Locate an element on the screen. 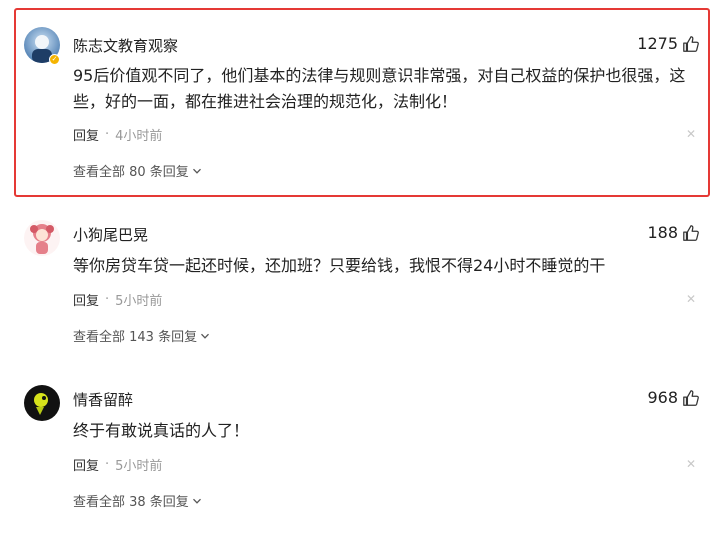 This screenshot has width=726, height=539. like-button: 968 is located at coordinates (673, 397).